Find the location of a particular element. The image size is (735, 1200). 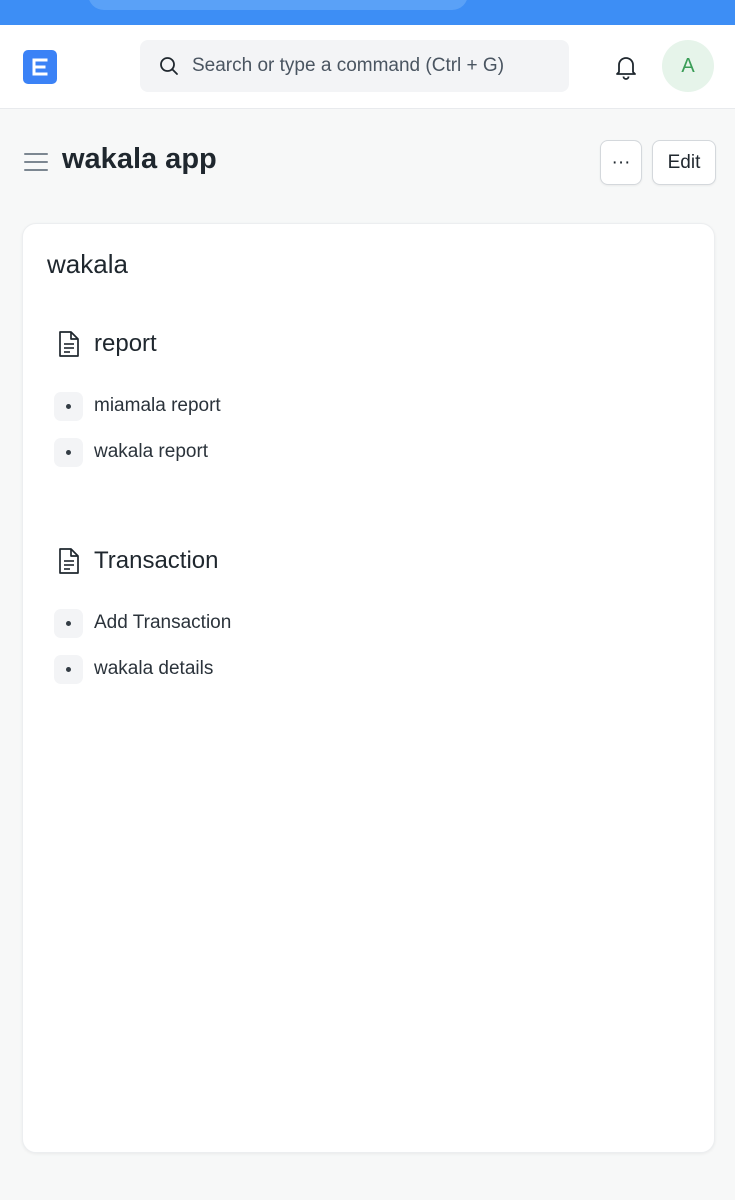

address-bar-pill is located at coordinates (278, 5).